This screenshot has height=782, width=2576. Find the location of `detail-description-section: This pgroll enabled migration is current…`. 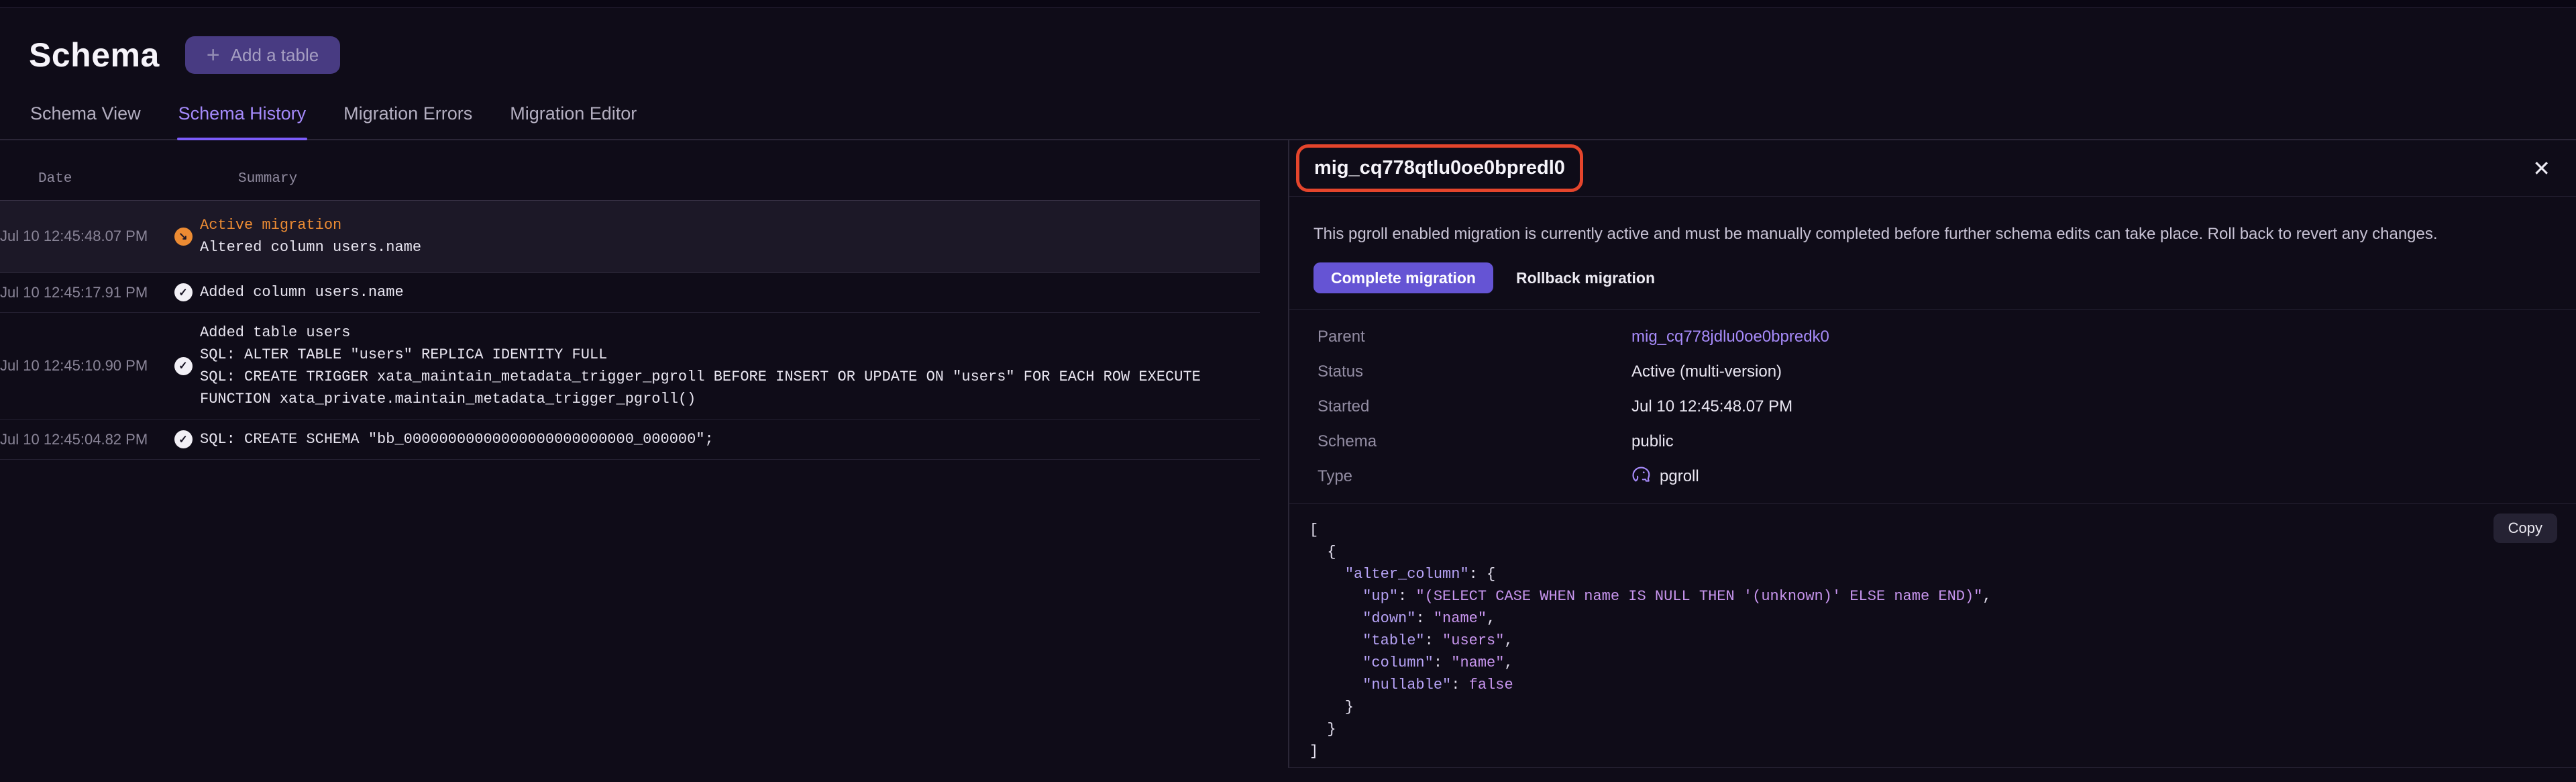

detail-description-section: This pgroll enabled migration is current… is located at coordinates (1932, 253).